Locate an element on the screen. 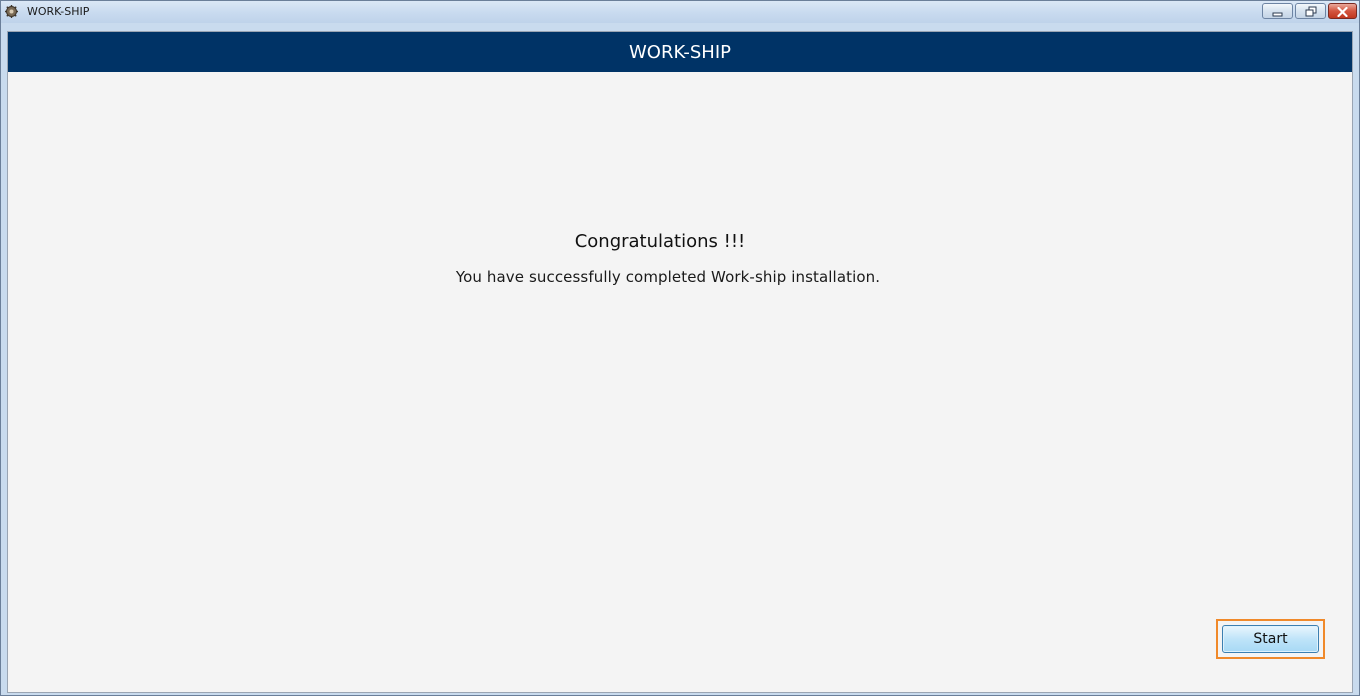 The image size is (1360, 696). restore-button is located at coordinates (1310, 11).